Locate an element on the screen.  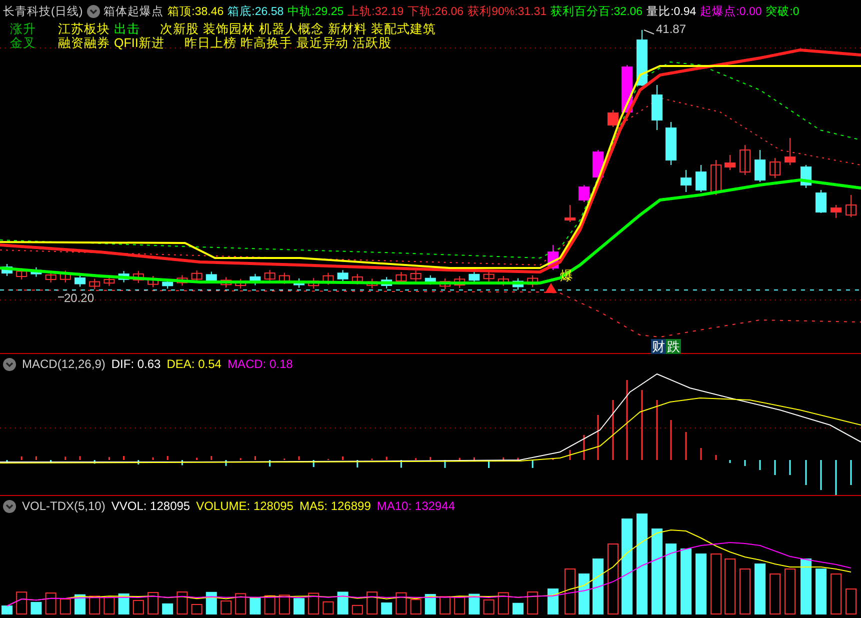
price-label: 41.87 is located at coordinates (671, 29).